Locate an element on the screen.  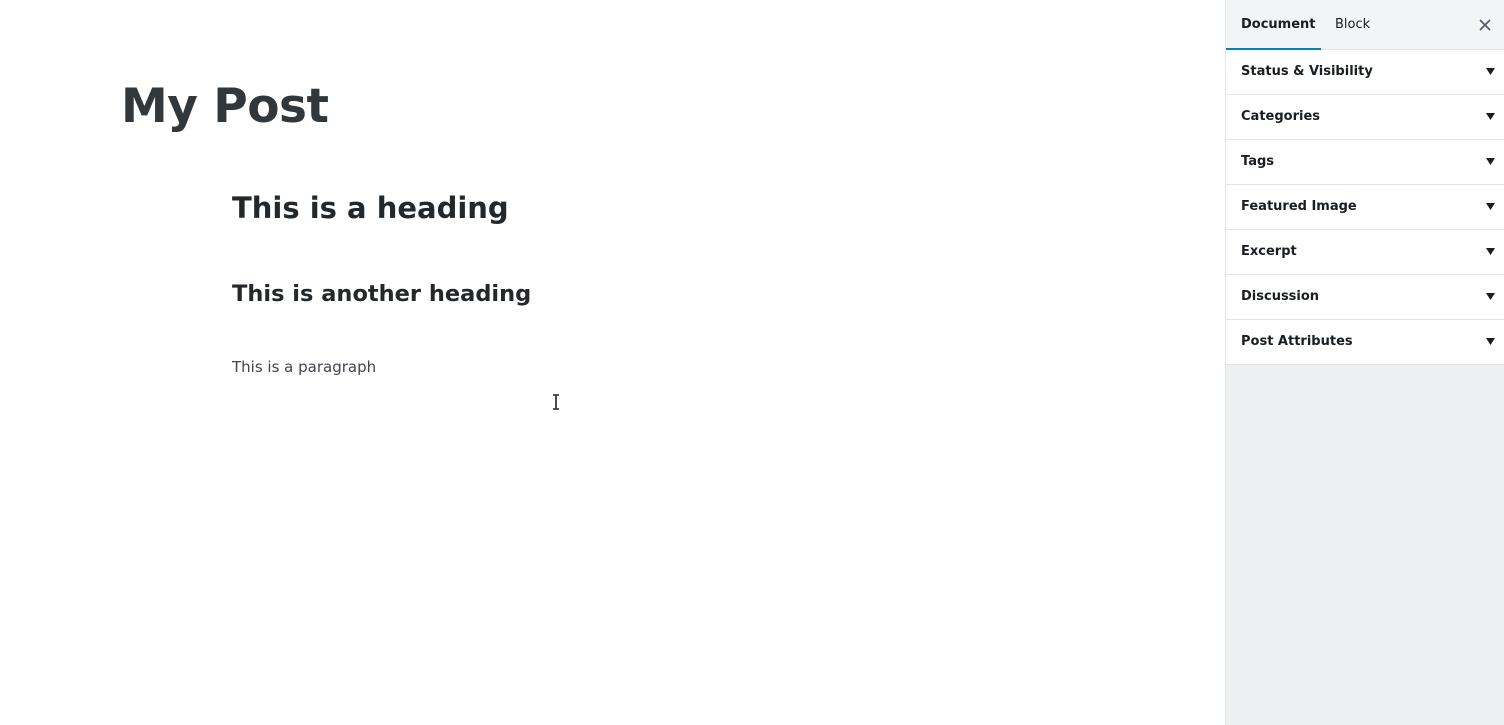
heading-block: This is another heading is located at coordinates (381, 294).